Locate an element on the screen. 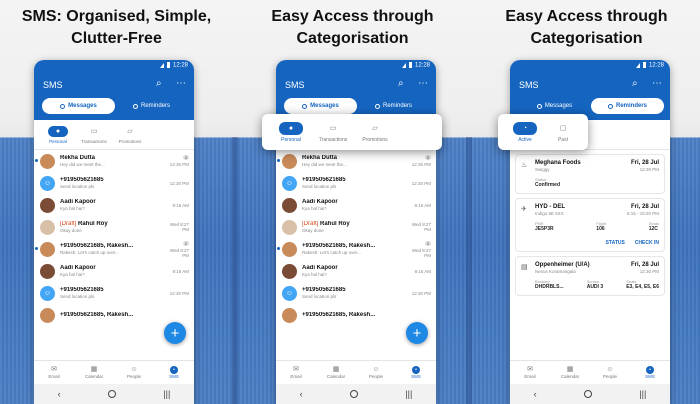 The image size is (700, 404). signal-icon is located at coordinates (637, 65).